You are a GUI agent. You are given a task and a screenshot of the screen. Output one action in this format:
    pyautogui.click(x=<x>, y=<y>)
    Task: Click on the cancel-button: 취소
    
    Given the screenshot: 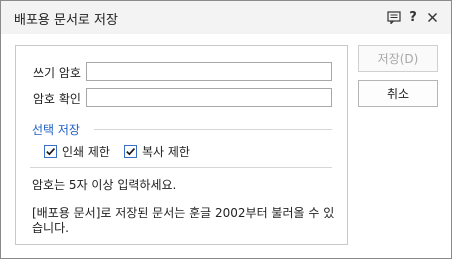 What is the action you would take?
    pyautogui.click(x=398, y=93)
    